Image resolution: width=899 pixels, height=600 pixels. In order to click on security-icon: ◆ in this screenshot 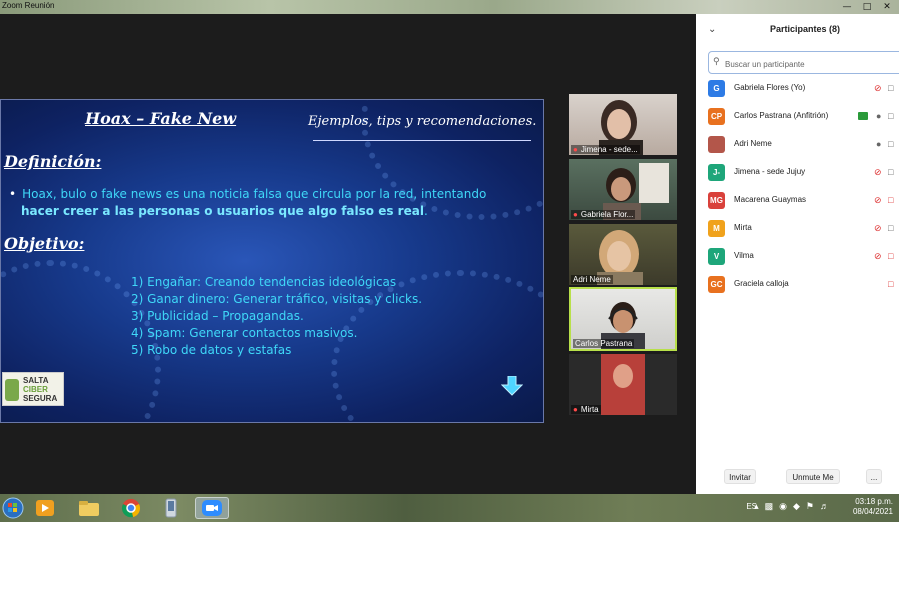, I will do `click(799, 506)`.